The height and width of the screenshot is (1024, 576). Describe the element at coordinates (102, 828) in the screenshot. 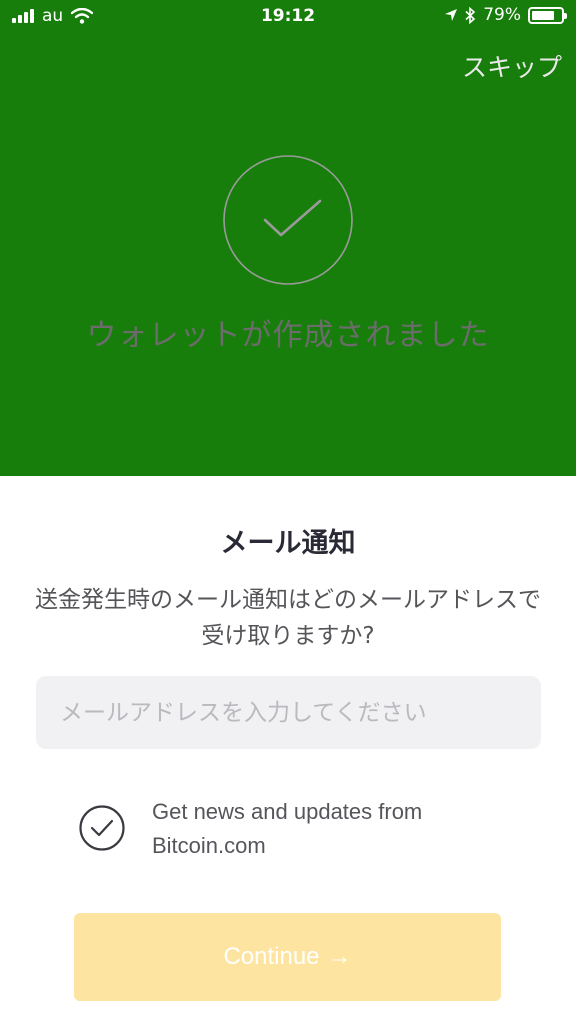

I see `newsletter-checkbox` at that location.